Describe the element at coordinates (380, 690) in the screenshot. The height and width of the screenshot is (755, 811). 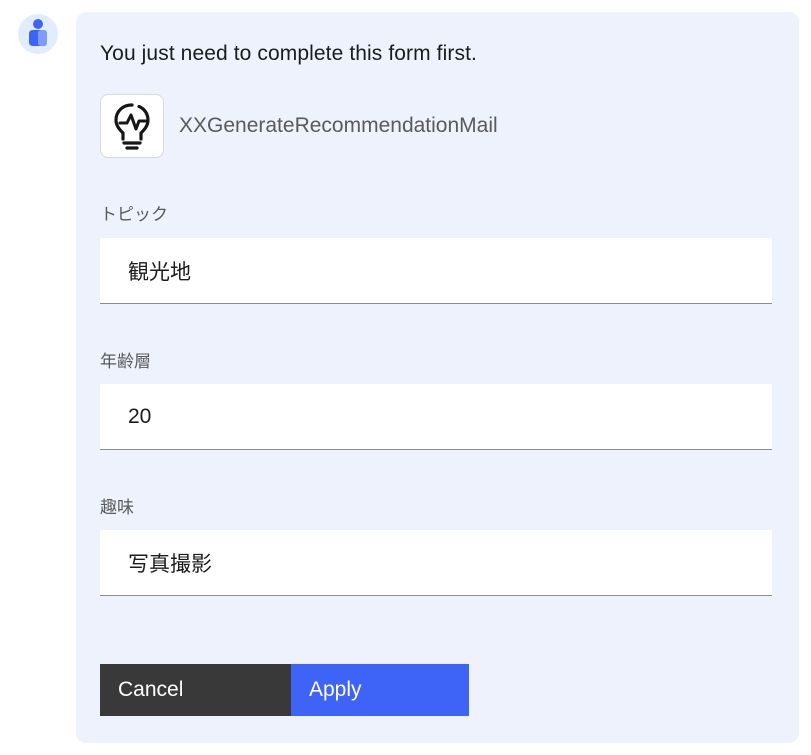
I see `apply-button: Apply` at that location.